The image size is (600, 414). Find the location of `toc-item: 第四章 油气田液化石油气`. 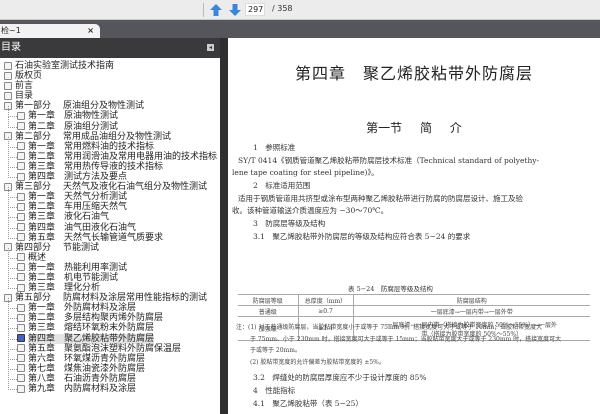

toc-item: 第四章 油气田液化石油气 is located at coordinates (110, 225).